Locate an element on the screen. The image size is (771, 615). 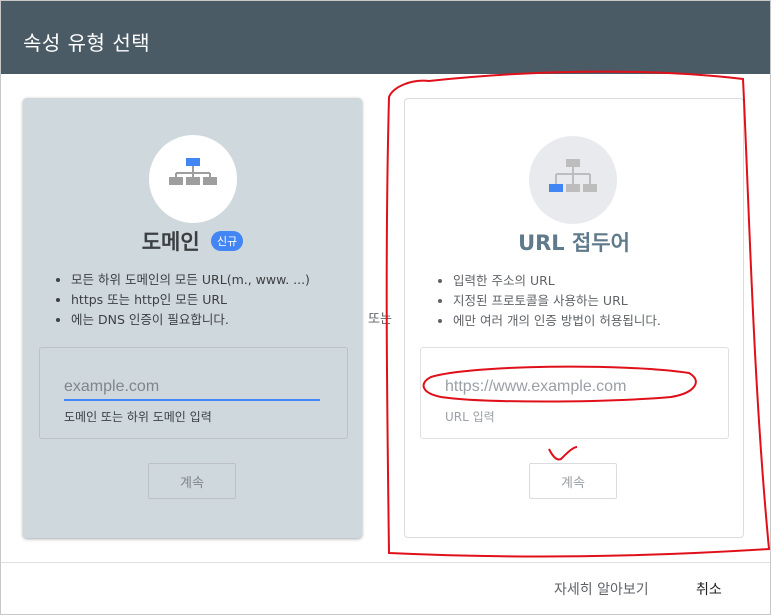
list-item: 입력한 주소의 URL is located at coordinates (557, 281).